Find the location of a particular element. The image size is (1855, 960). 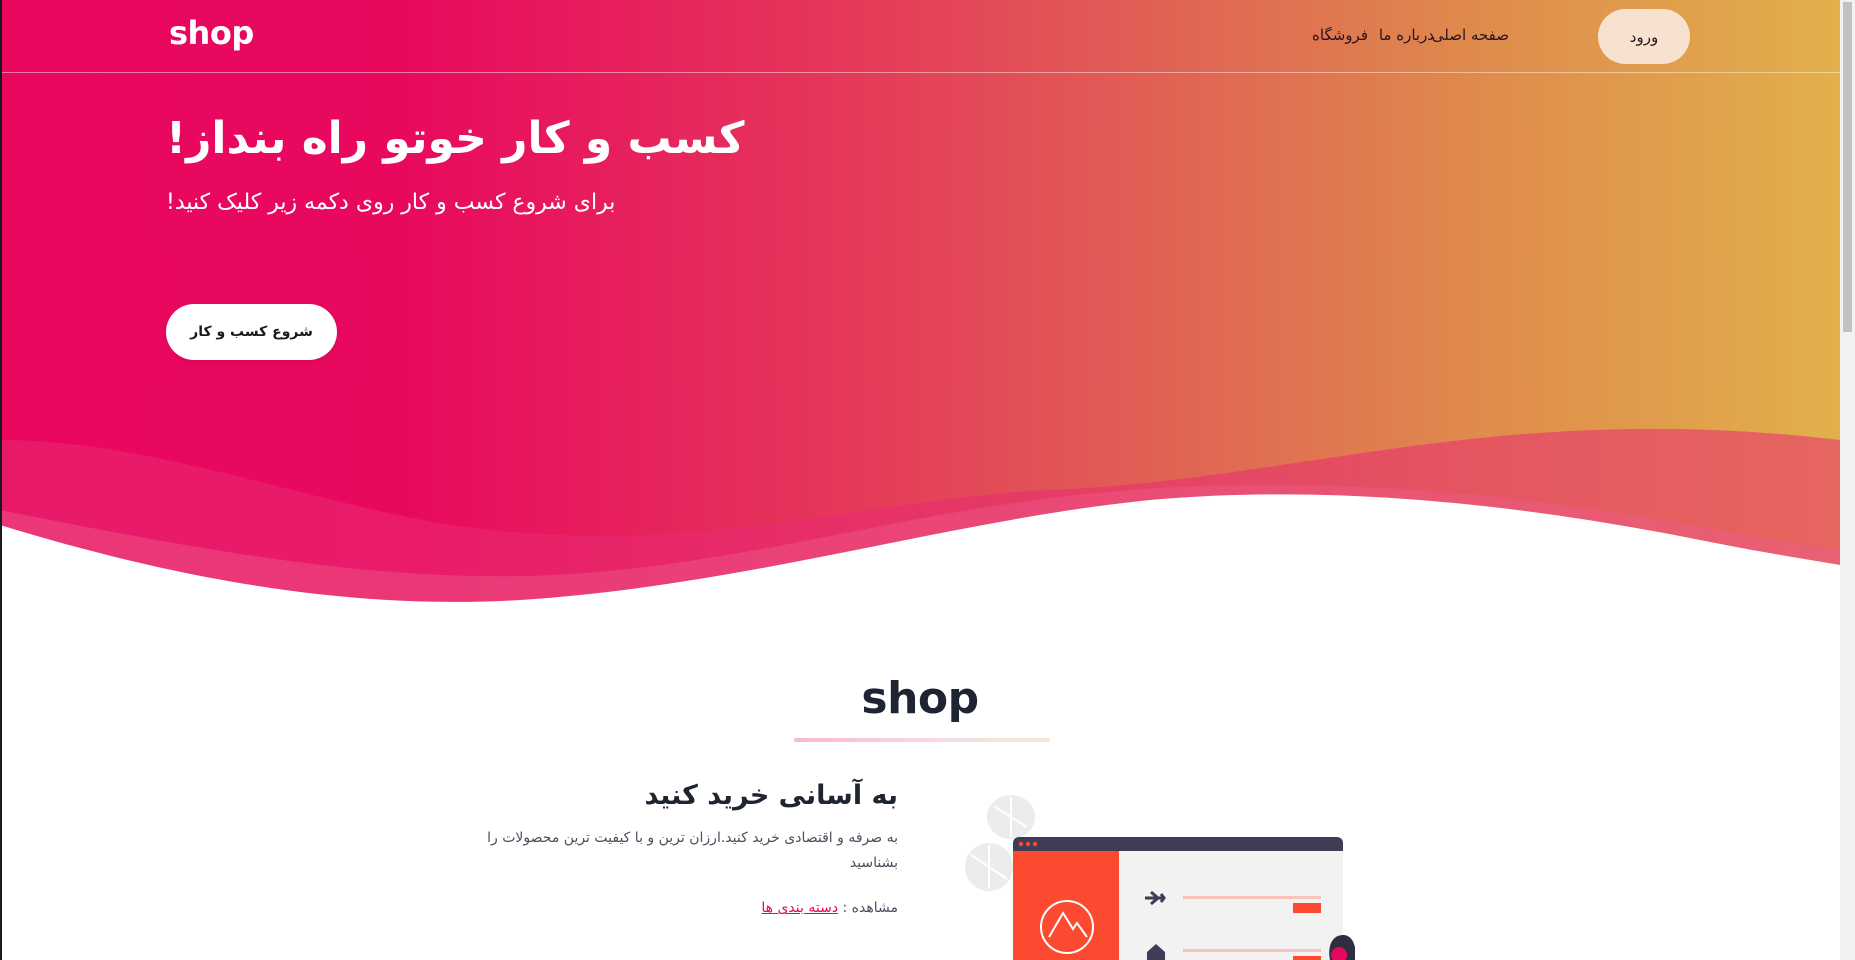

categories-link: دسته بندی ها is located at coordinates (799, 908).